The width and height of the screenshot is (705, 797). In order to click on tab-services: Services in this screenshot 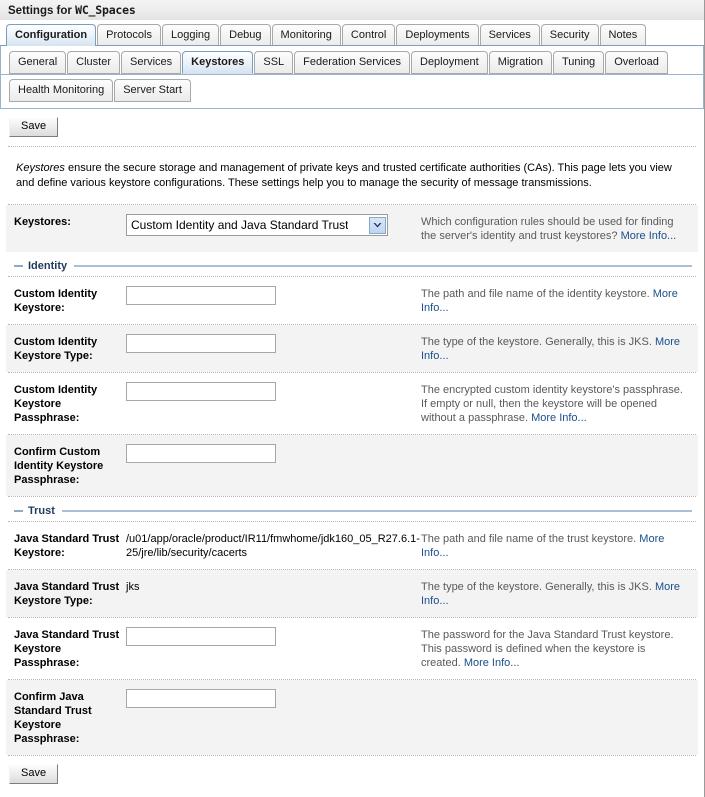, I will do `click(509, 35)`.